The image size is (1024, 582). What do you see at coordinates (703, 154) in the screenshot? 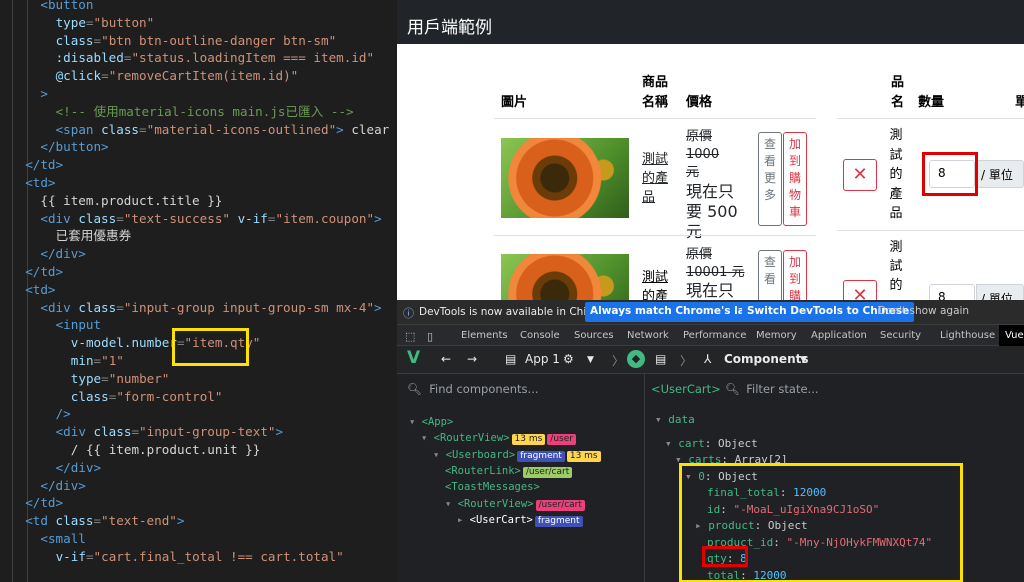
I see `original-price: 原價 1000 元` at bounding box center [703, 154].